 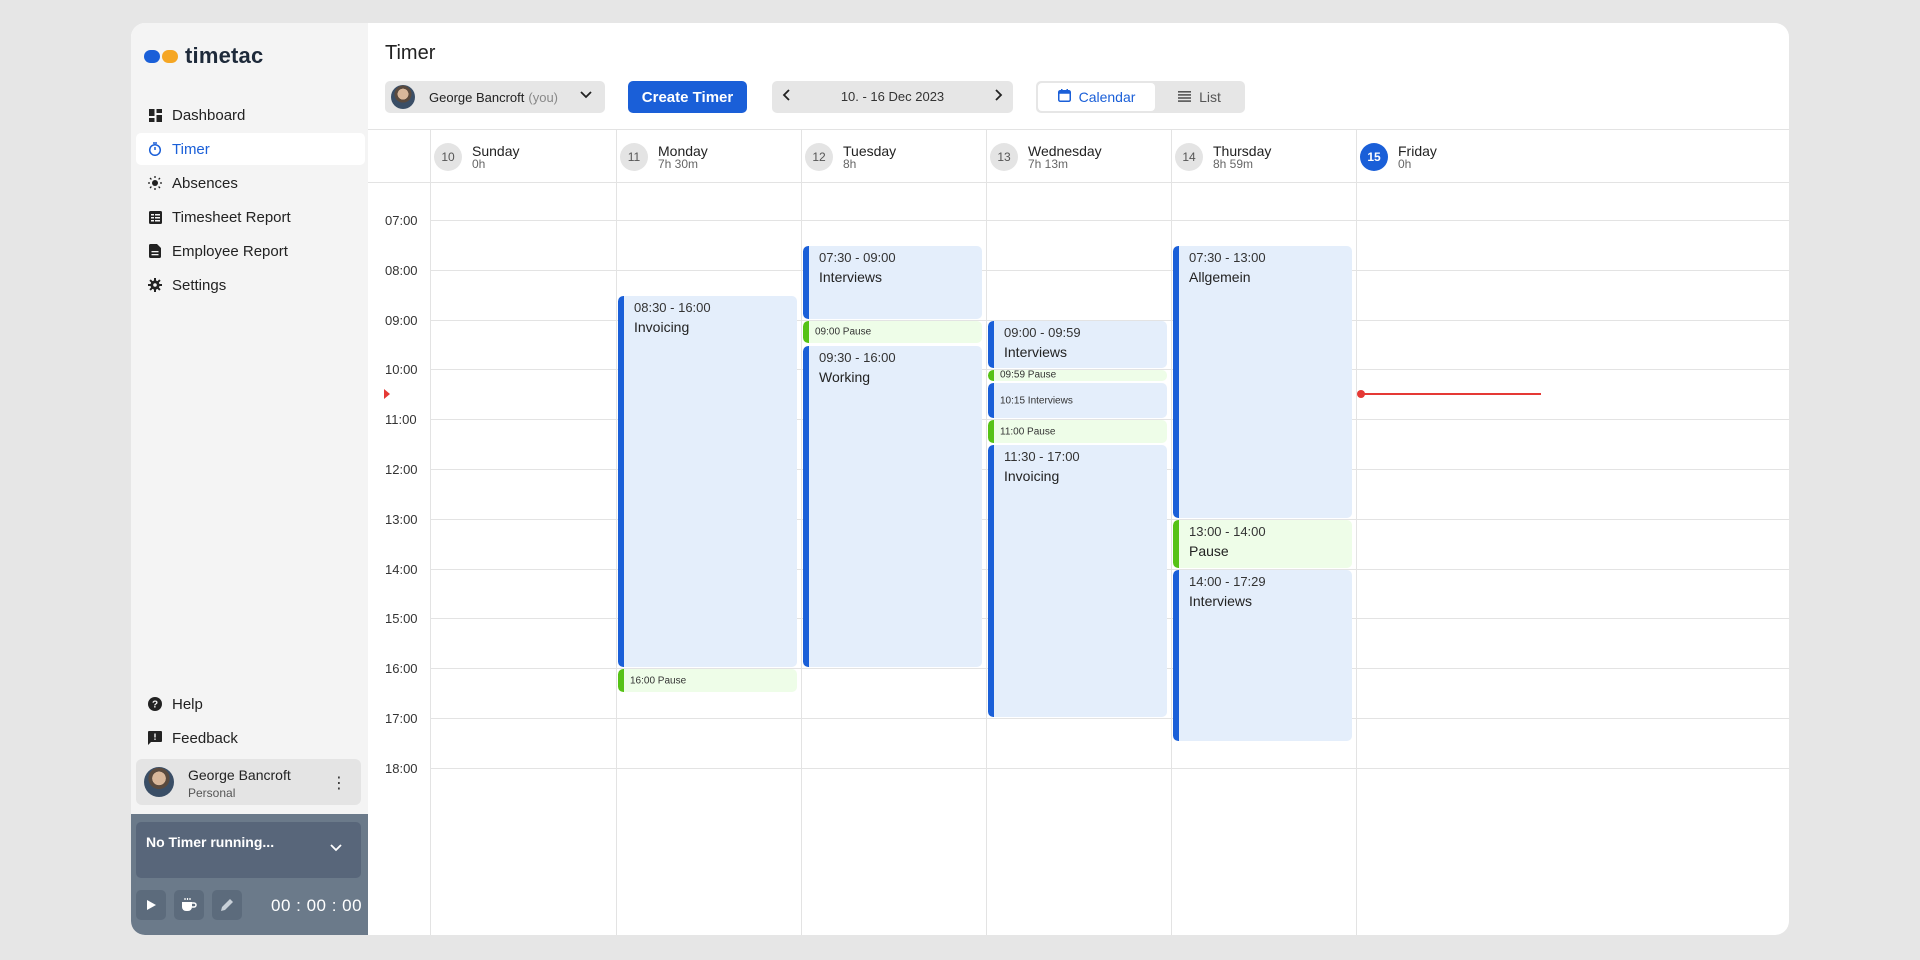 What do you see at coordinates (998, 96) in the screenshot?
I see `next-week-button` at bounding box center [998, 96].